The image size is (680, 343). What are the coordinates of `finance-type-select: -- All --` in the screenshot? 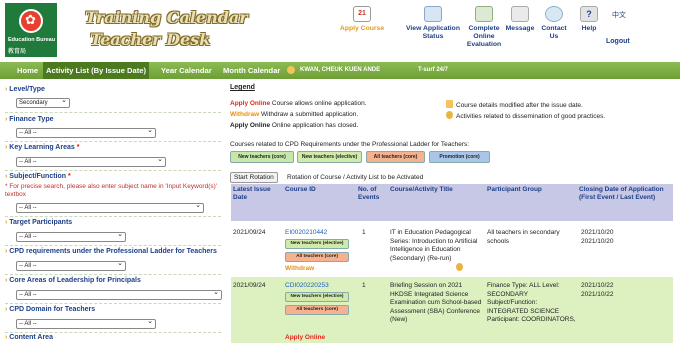 It's located at (86, 132).